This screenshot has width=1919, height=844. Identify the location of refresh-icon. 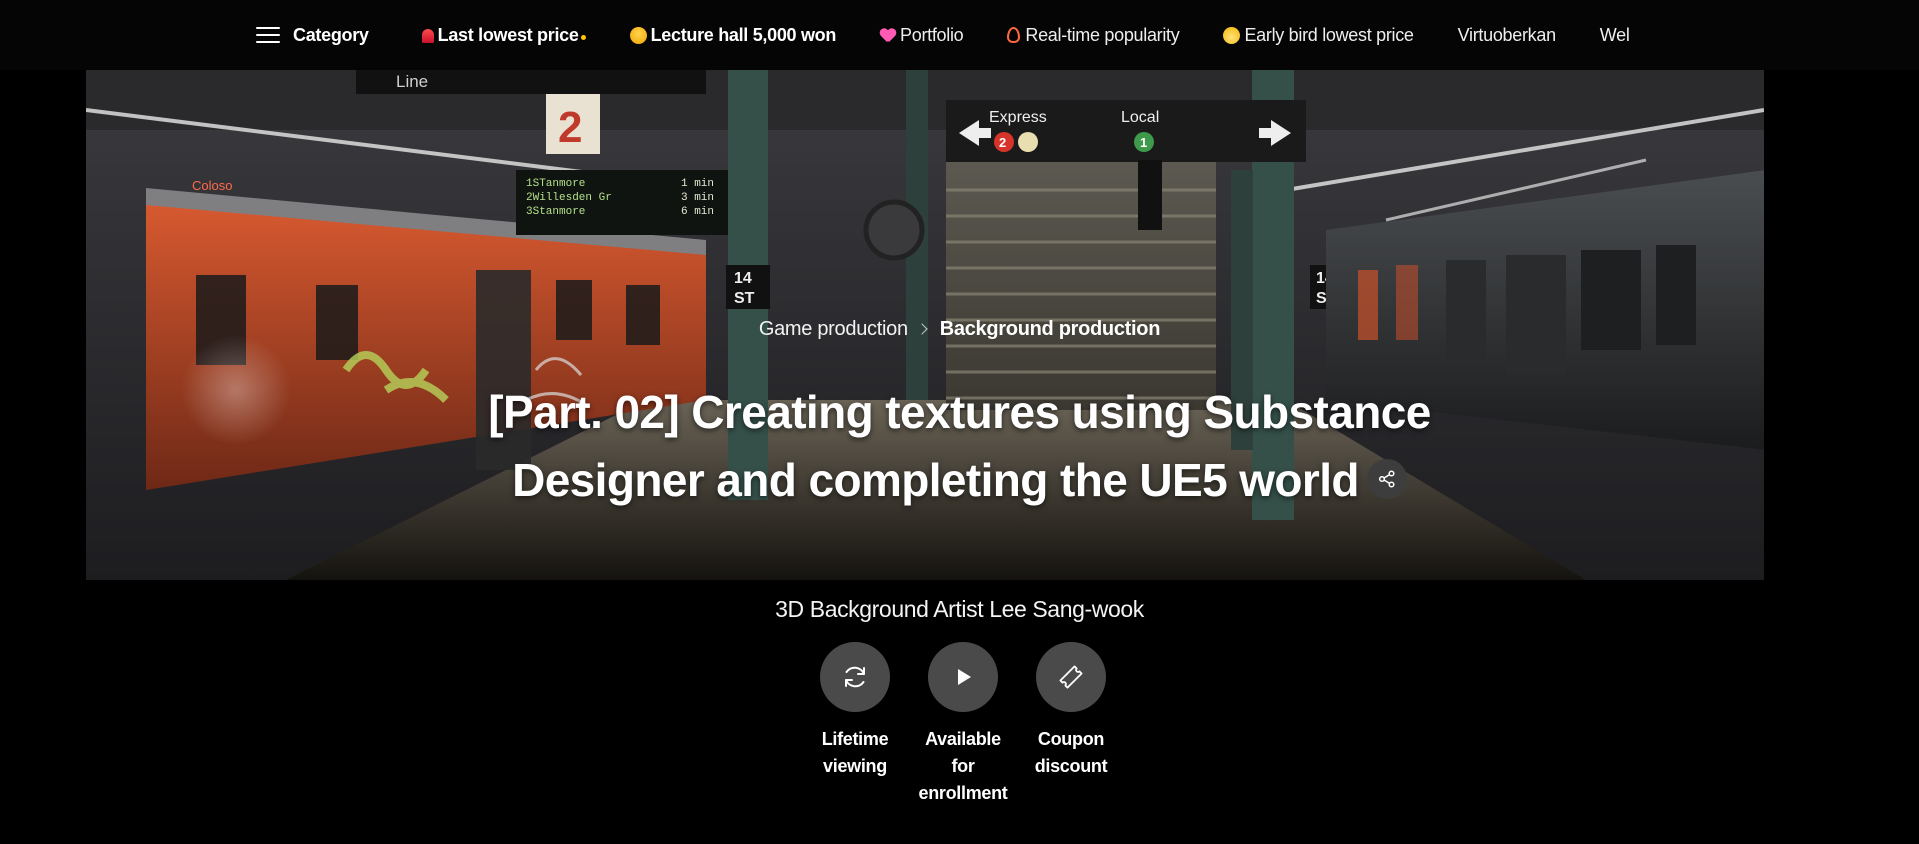
(855, 677).